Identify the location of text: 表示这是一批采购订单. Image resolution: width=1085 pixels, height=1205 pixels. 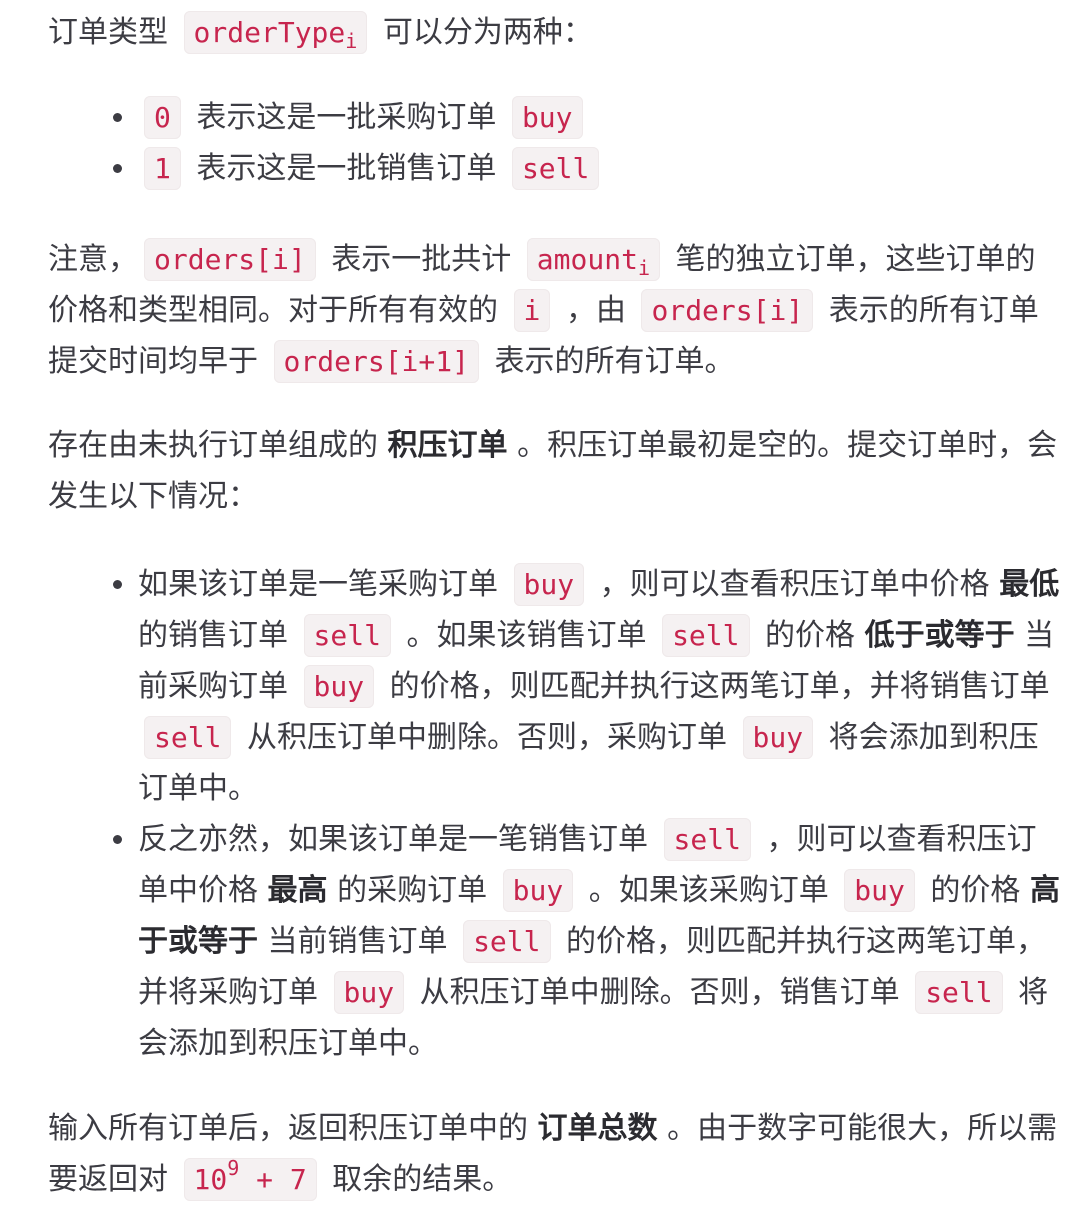
(346, 117).